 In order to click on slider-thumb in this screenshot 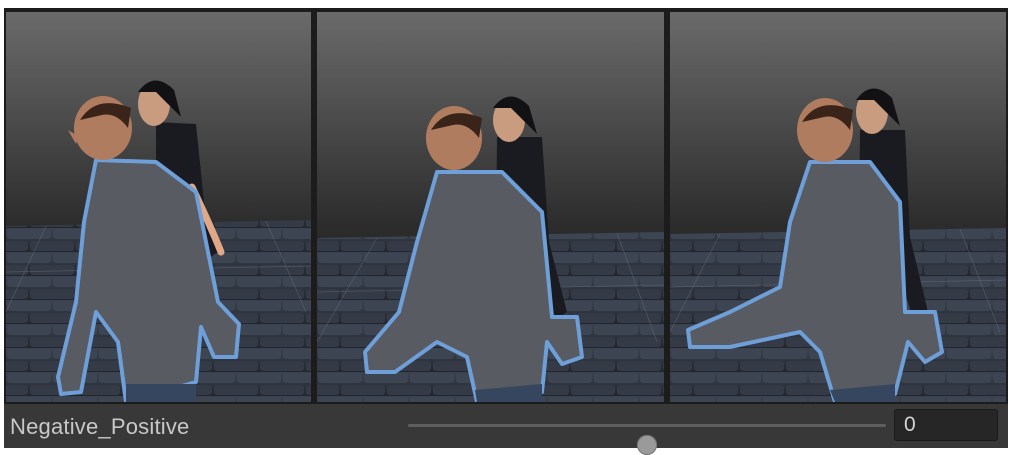, I will do `click(647, 445)`.